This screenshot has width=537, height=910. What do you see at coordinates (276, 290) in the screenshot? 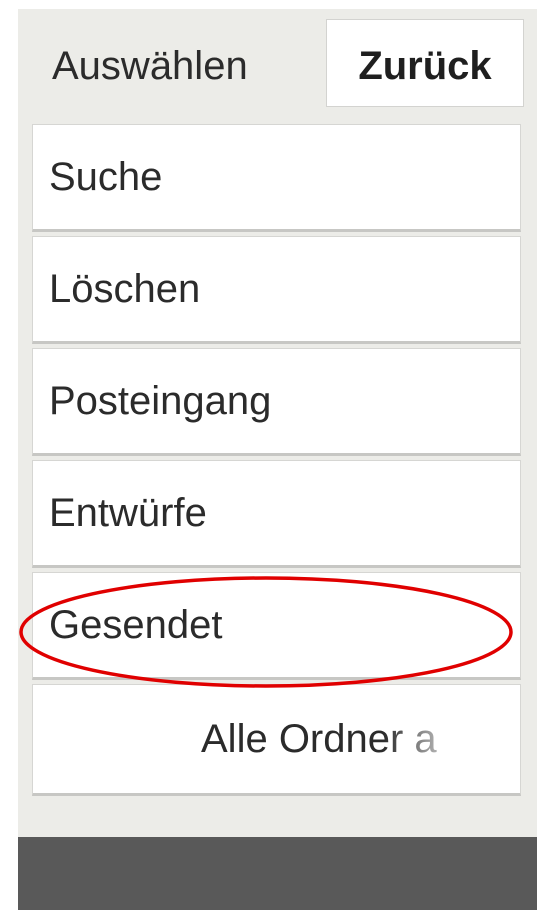
I see `menu-item-loeschen: Löschen` at bounding box center [276, 290].